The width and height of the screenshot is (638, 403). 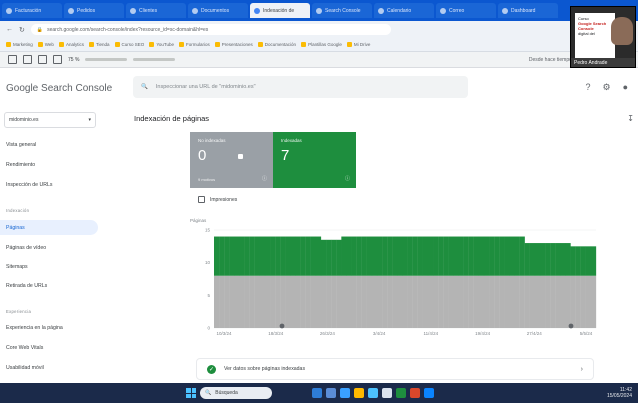 I want to click on browser-tab: Correo, so click(x=466, y=10).